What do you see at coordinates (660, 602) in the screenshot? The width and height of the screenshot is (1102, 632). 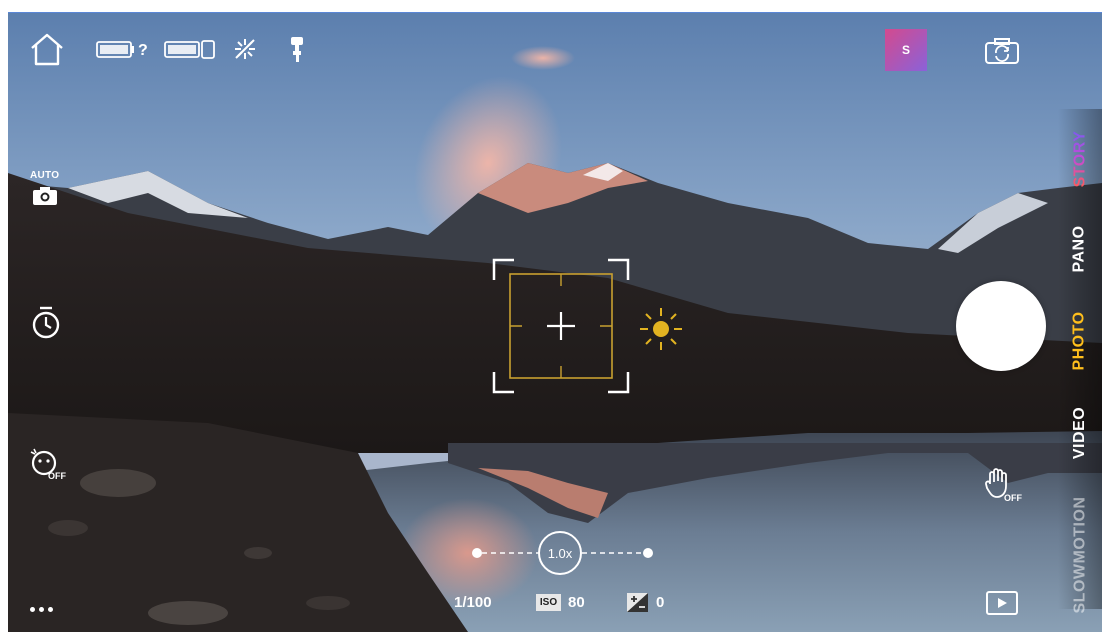 I see `ev-value: 0` at bounding box center [660, 602].